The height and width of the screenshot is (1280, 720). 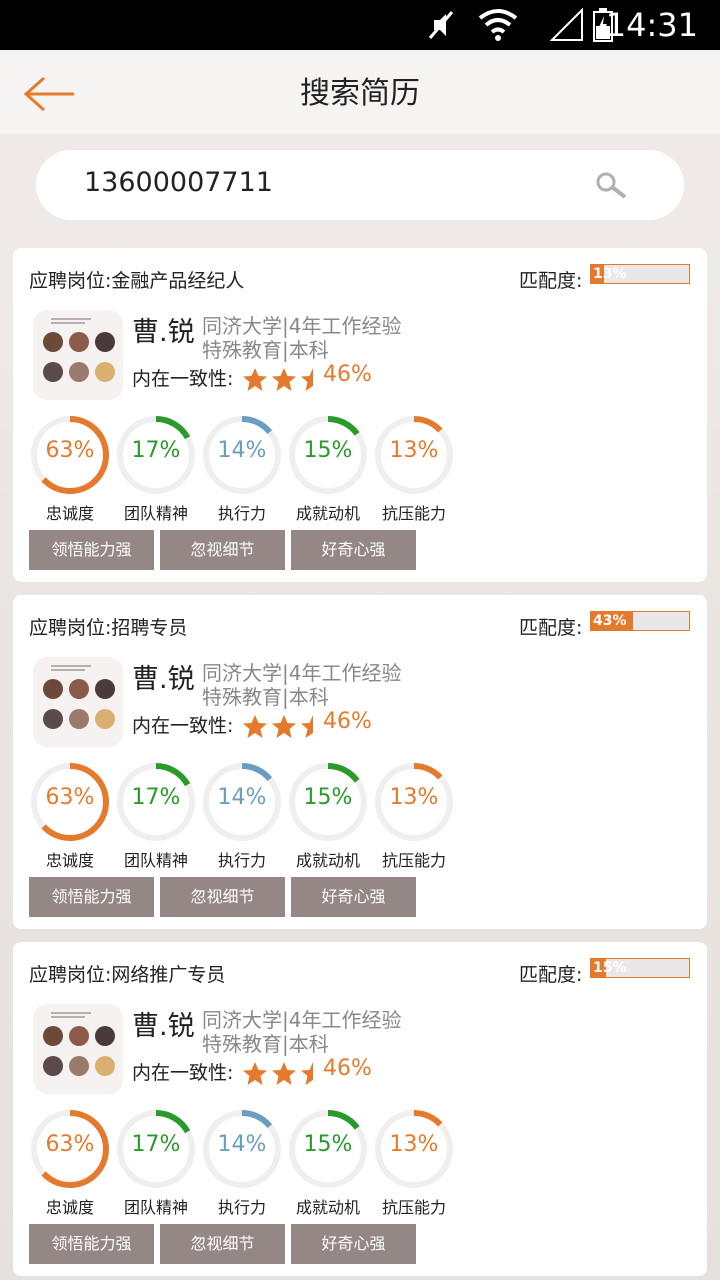 What do you see at coordinates (360, 25) in the screenshot?
I see `status-bar: 14:31` at bounding box center [360, 25].